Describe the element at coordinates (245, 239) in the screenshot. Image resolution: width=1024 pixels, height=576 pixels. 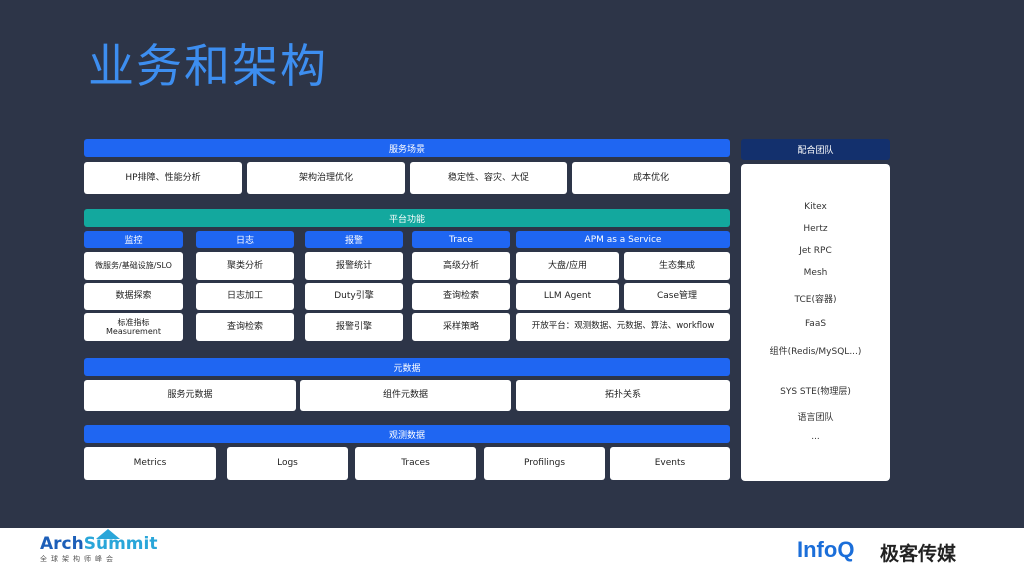
I see `log-column-header: 日志` at that location.